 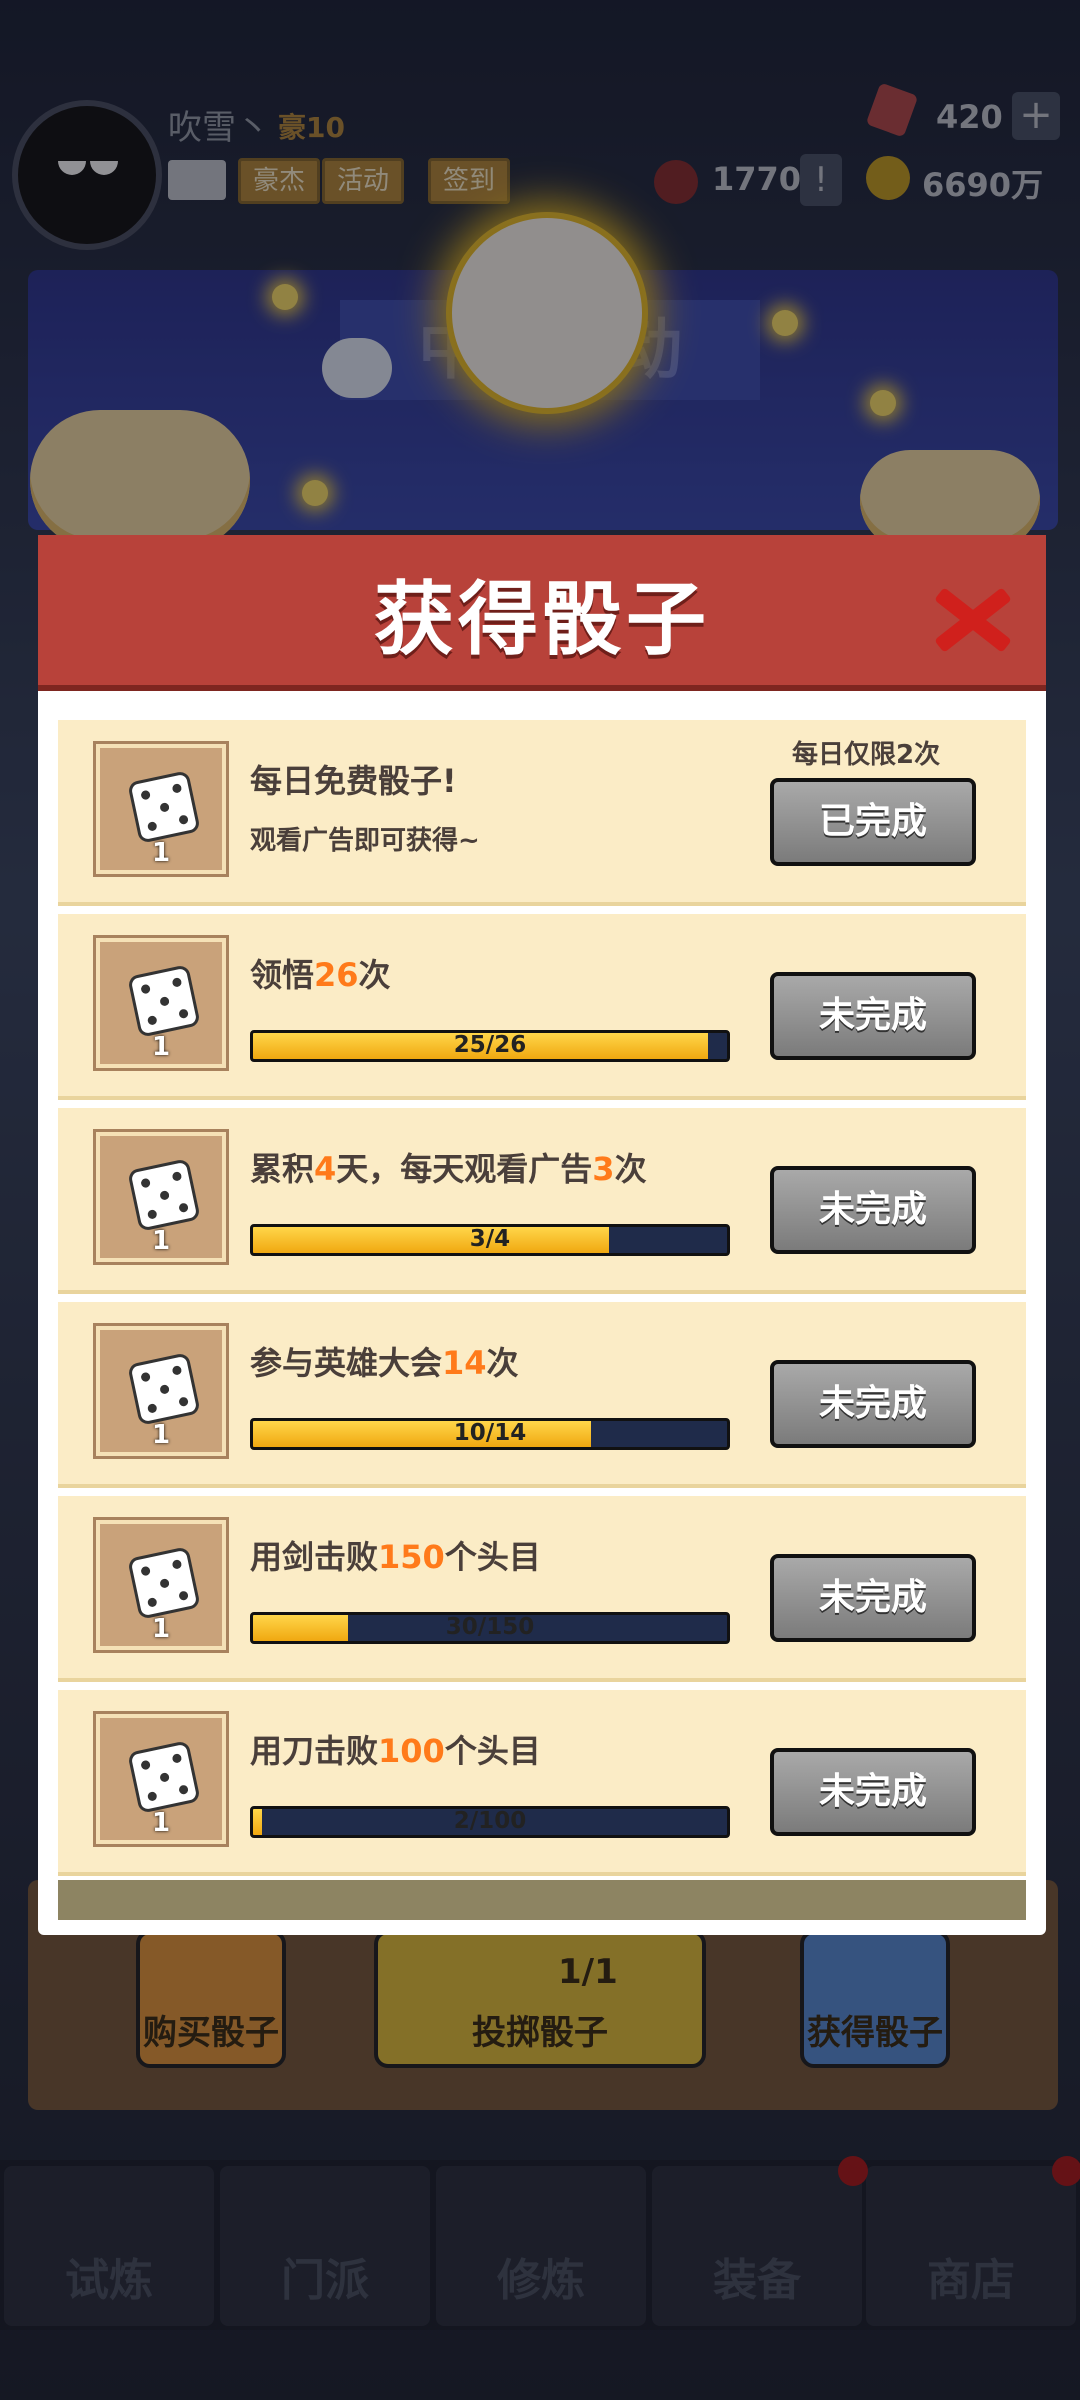 What do you see at coordinates (542, 1783) in the screenshot?
I see `task-row: 1 用刀击败100个头目 2/100 未完成` at bounding box center [542, 1783].